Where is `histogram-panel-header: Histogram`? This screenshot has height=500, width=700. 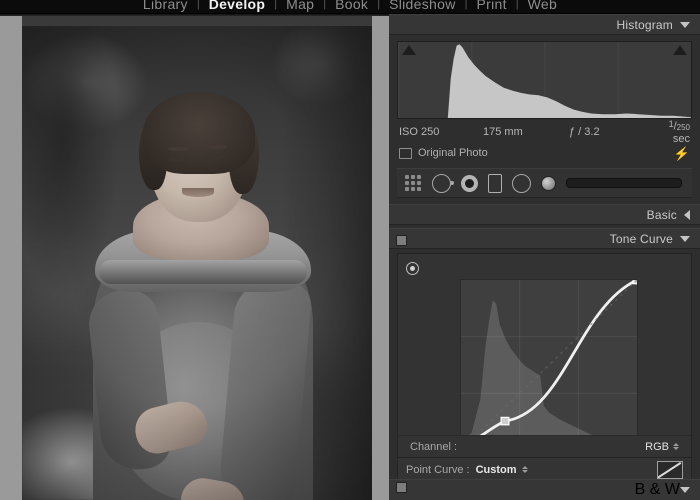
histogram-panel-header: Histogram is located at coordinates (544, 24).